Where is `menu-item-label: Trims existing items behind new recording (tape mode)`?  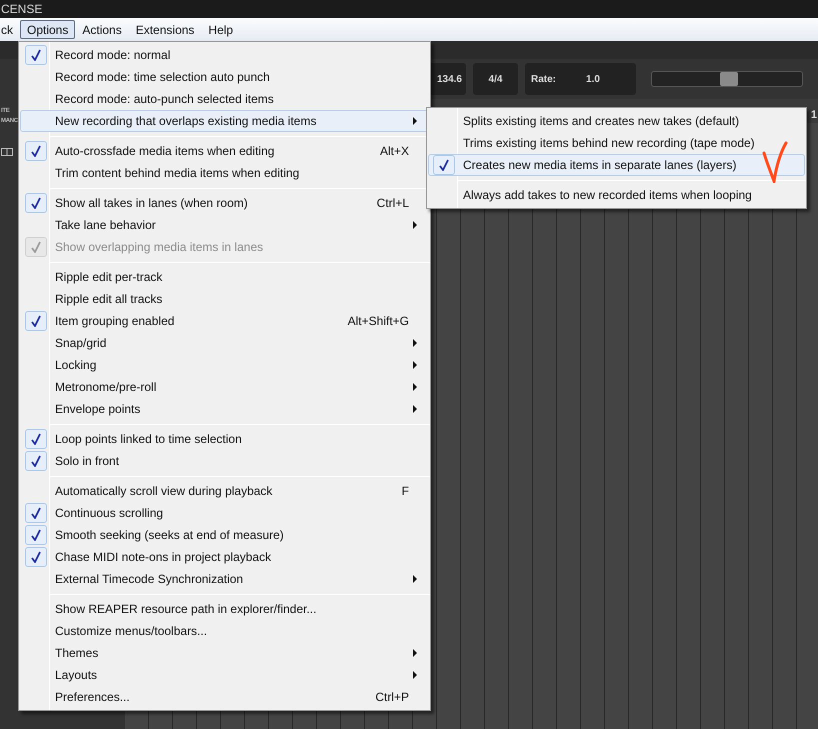 menu-item-label: Trims existing items behind new recording (tape mode) is located at coordinates (608, 143).